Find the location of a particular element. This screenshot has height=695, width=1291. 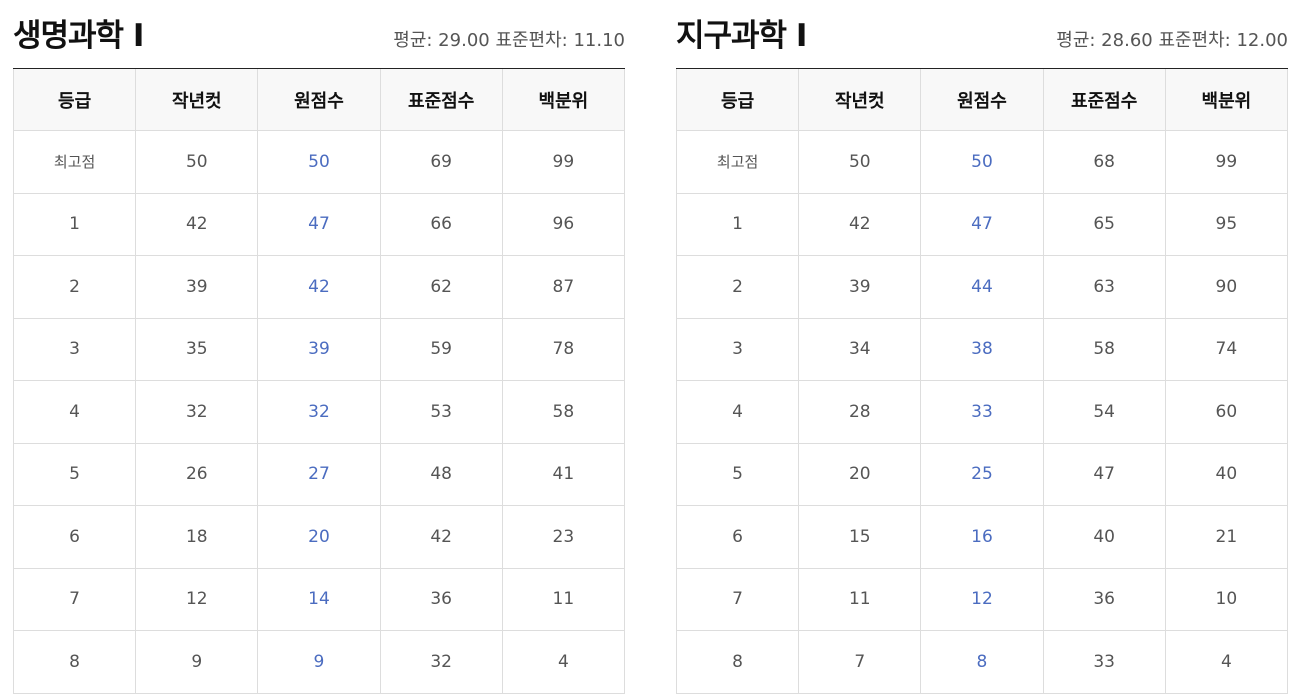

table-row: 최고점 50 50 68 99 is located at coordinates (982, 162).